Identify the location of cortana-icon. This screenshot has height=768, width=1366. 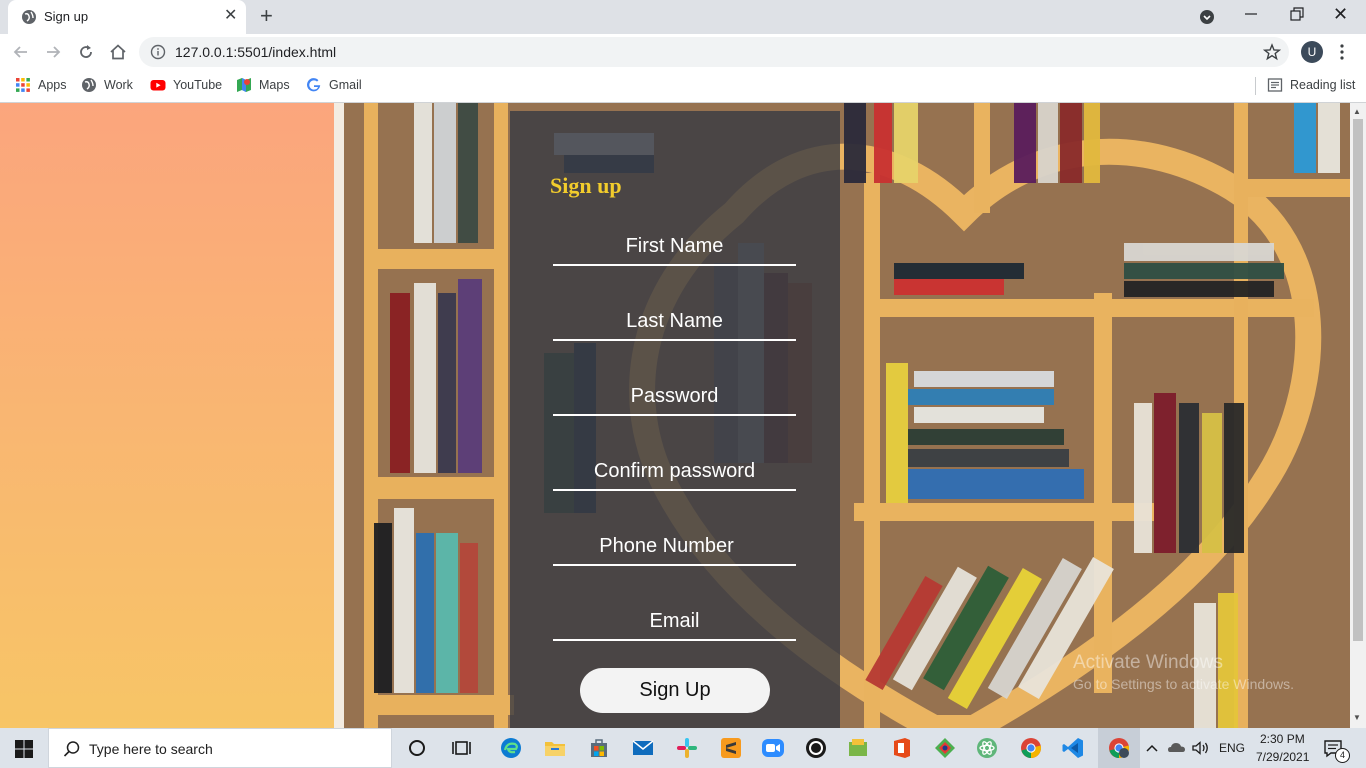
(417, 748).